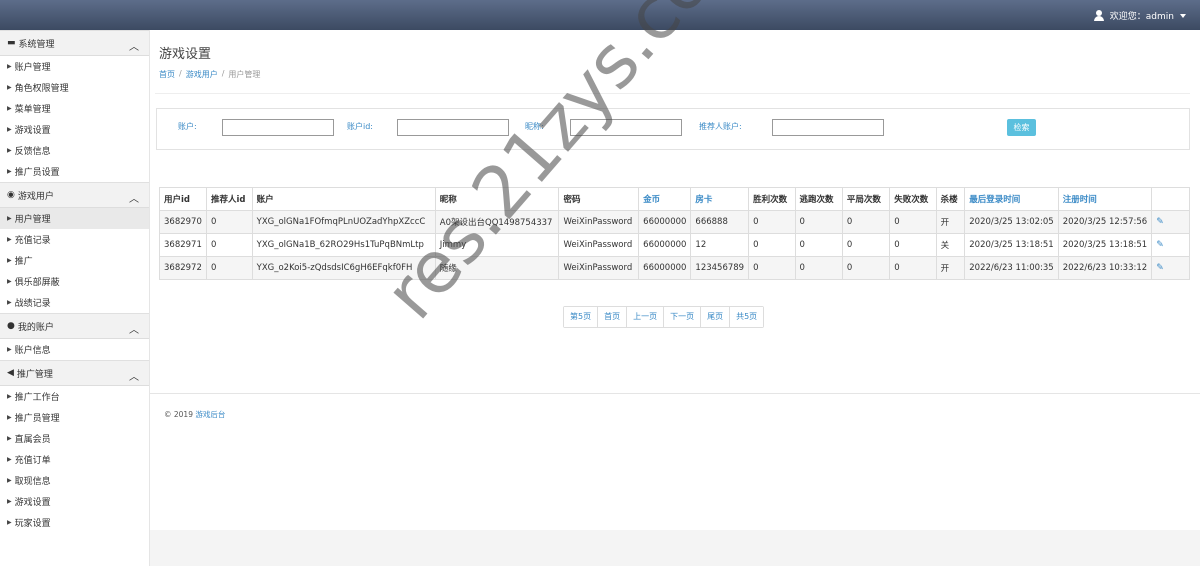  Describe the element at coordinates (1105, 199) in the screenshot. I see `col-header-register-time: 注册时间` at that location.